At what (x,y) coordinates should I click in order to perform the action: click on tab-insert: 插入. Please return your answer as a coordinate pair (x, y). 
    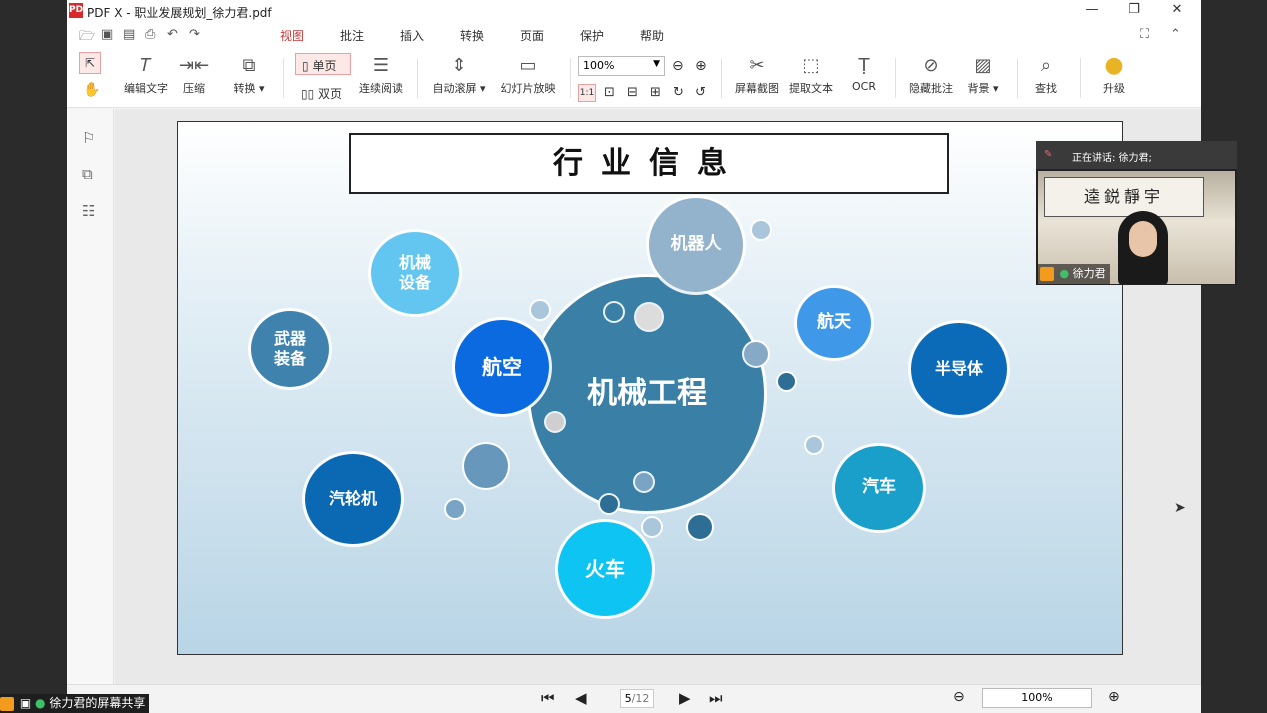
    Looking at the image, I should click on (412, 35).